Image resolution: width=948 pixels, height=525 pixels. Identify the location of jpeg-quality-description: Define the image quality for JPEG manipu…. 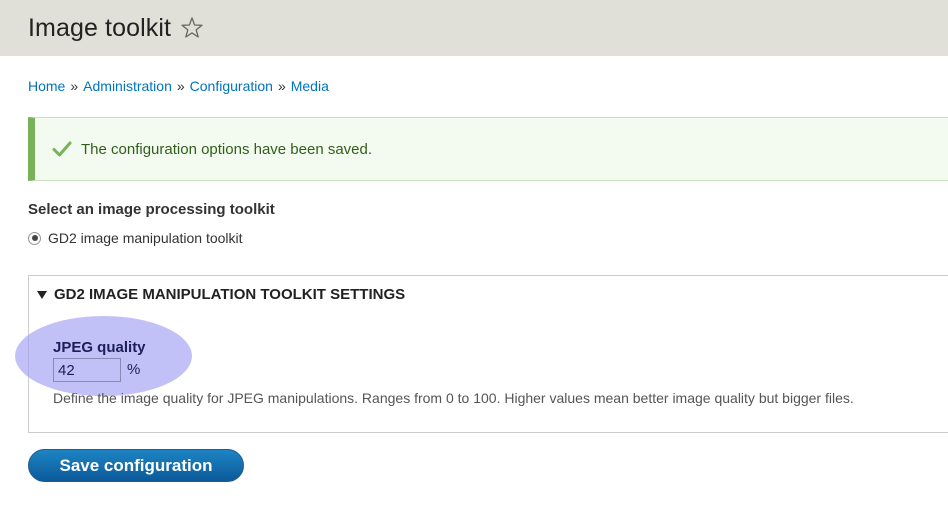
(453, 398).